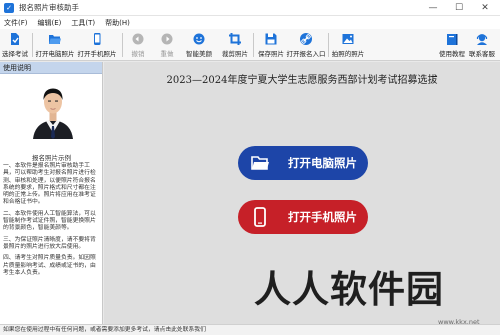  I want to click on redo-button: 重做, so click(167, 45).